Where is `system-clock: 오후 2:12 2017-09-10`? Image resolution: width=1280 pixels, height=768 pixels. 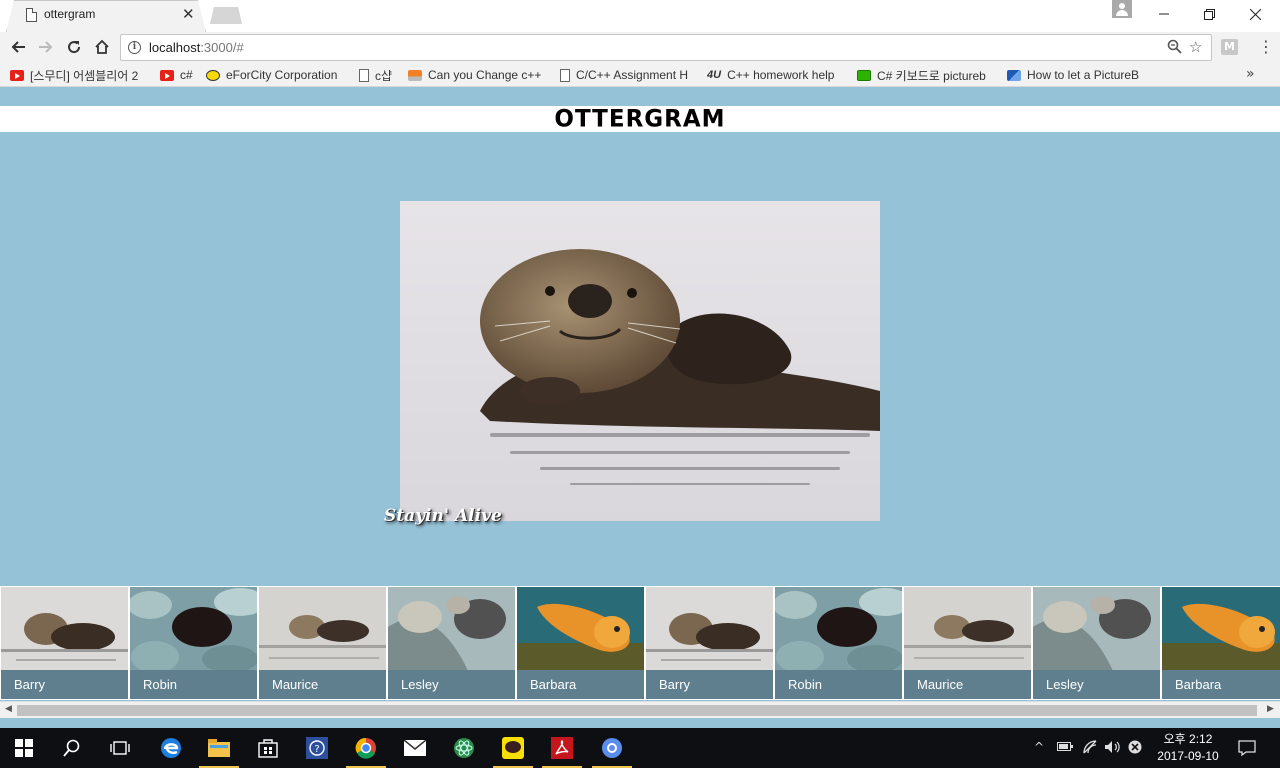
system-clock: 오후 2:12 2017-09-10 is located at coordinates (1188, 748).